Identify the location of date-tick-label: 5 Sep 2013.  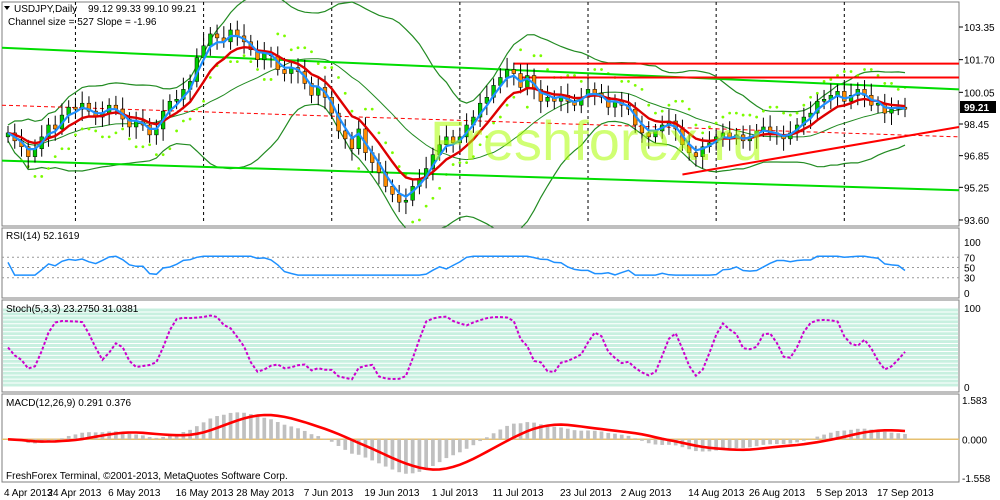
(842, 493).